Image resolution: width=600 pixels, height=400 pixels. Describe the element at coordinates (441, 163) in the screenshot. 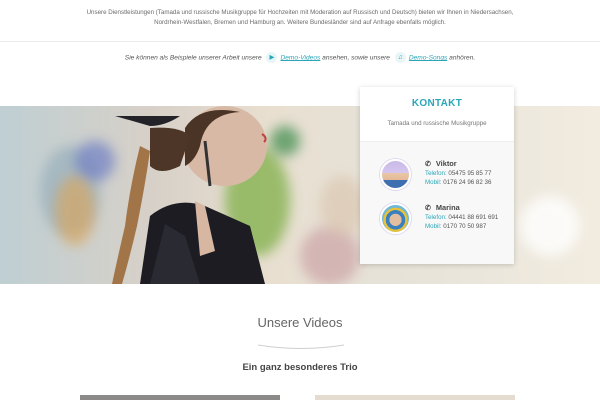

I see `person-name: ✆ Viktor` at that location.